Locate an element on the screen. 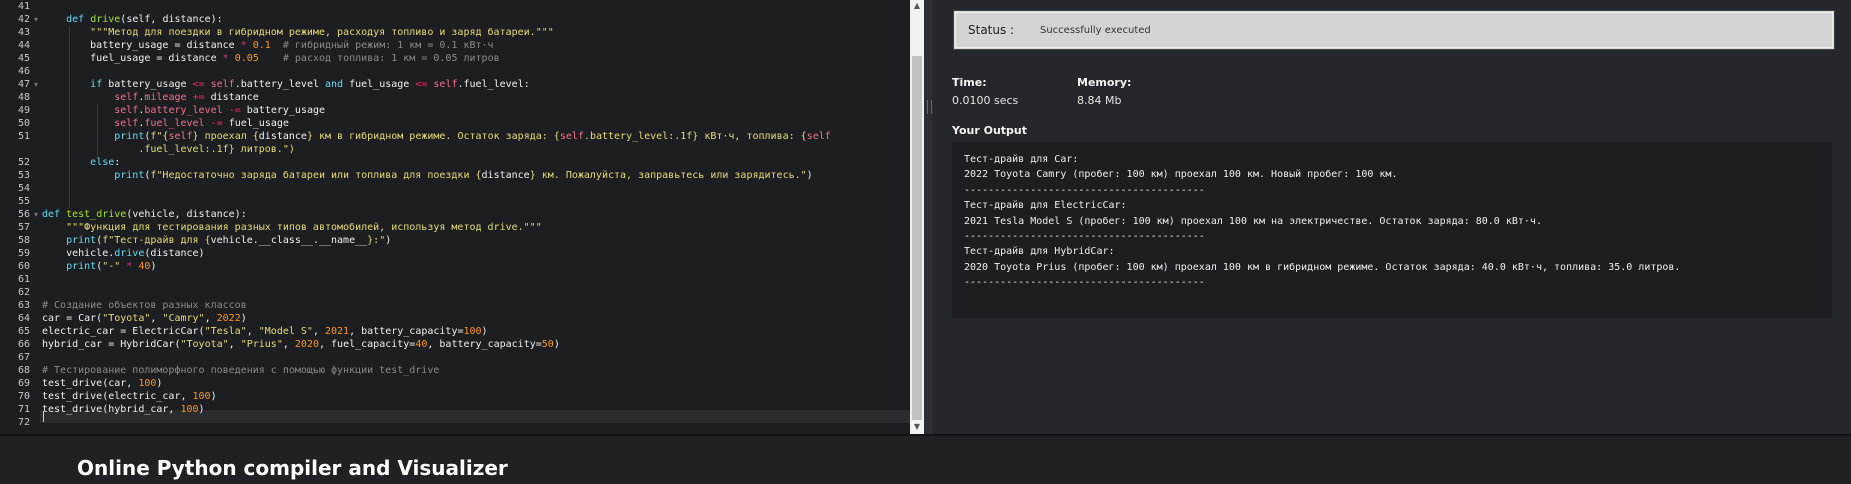  code-line: .fuel_level:.1f} литров.") is located at coordinates (168, 149).